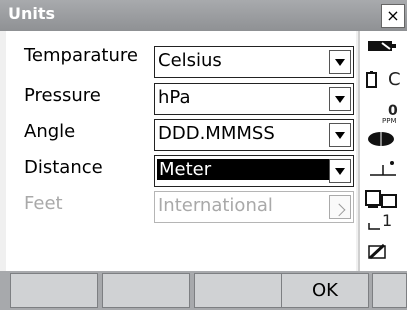 The image size is (407, 310). What do you see at coordinates (32, 13) in the screenshot?
I see `window-title: Units` at bounding box center [32, 13].